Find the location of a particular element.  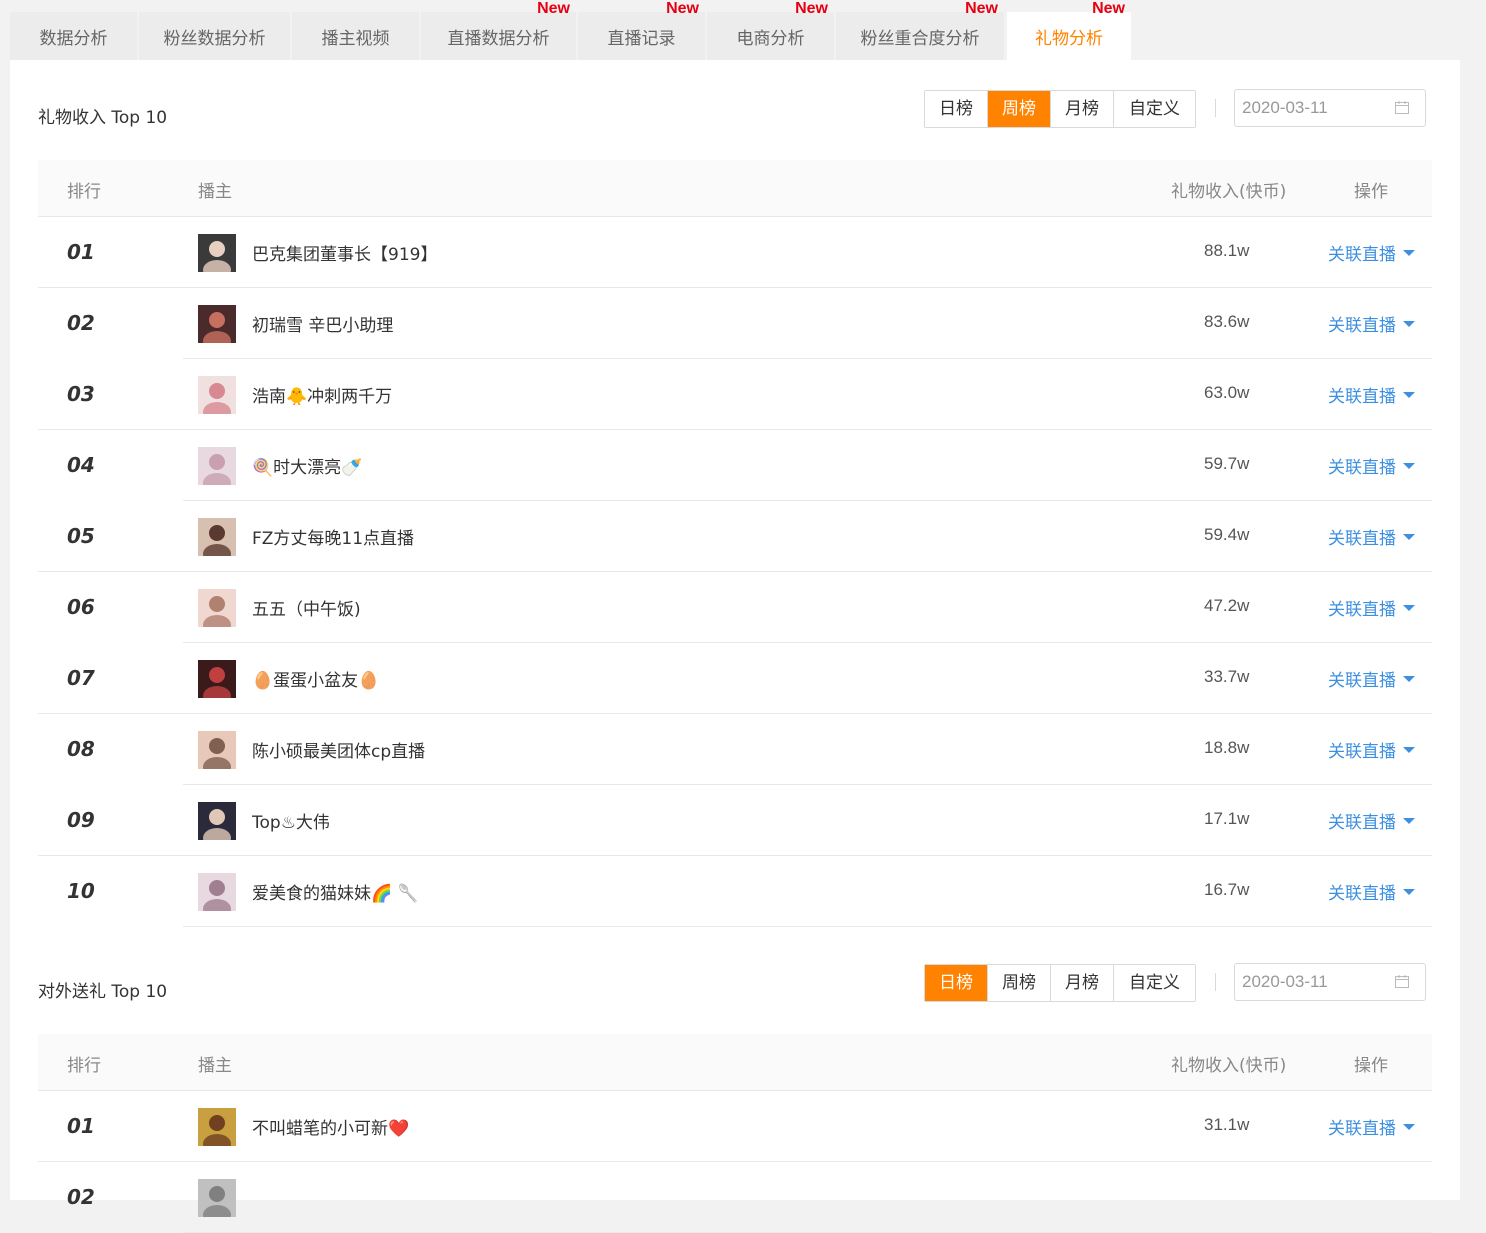

rank-number: 07 is located at coordinates (81, 678).